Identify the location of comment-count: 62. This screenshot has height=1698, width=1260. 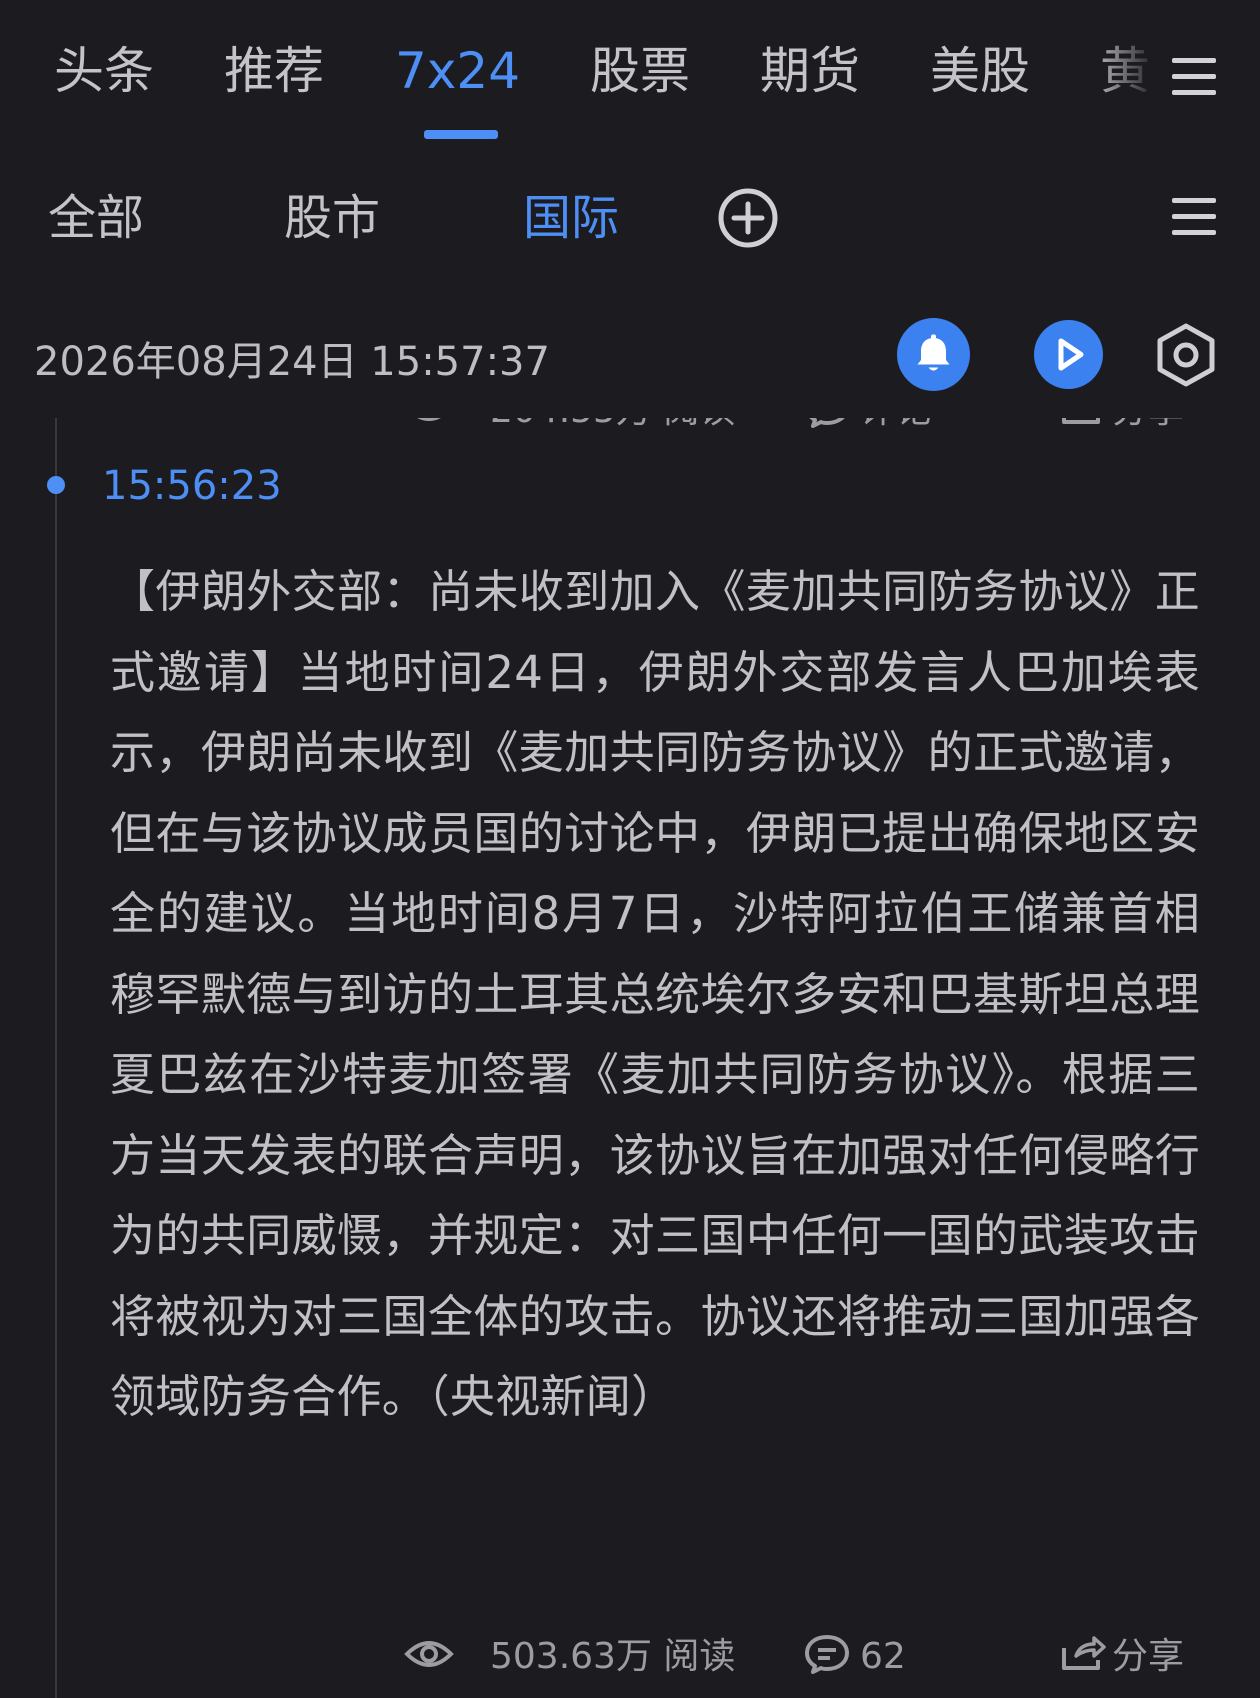
(883, 1657).